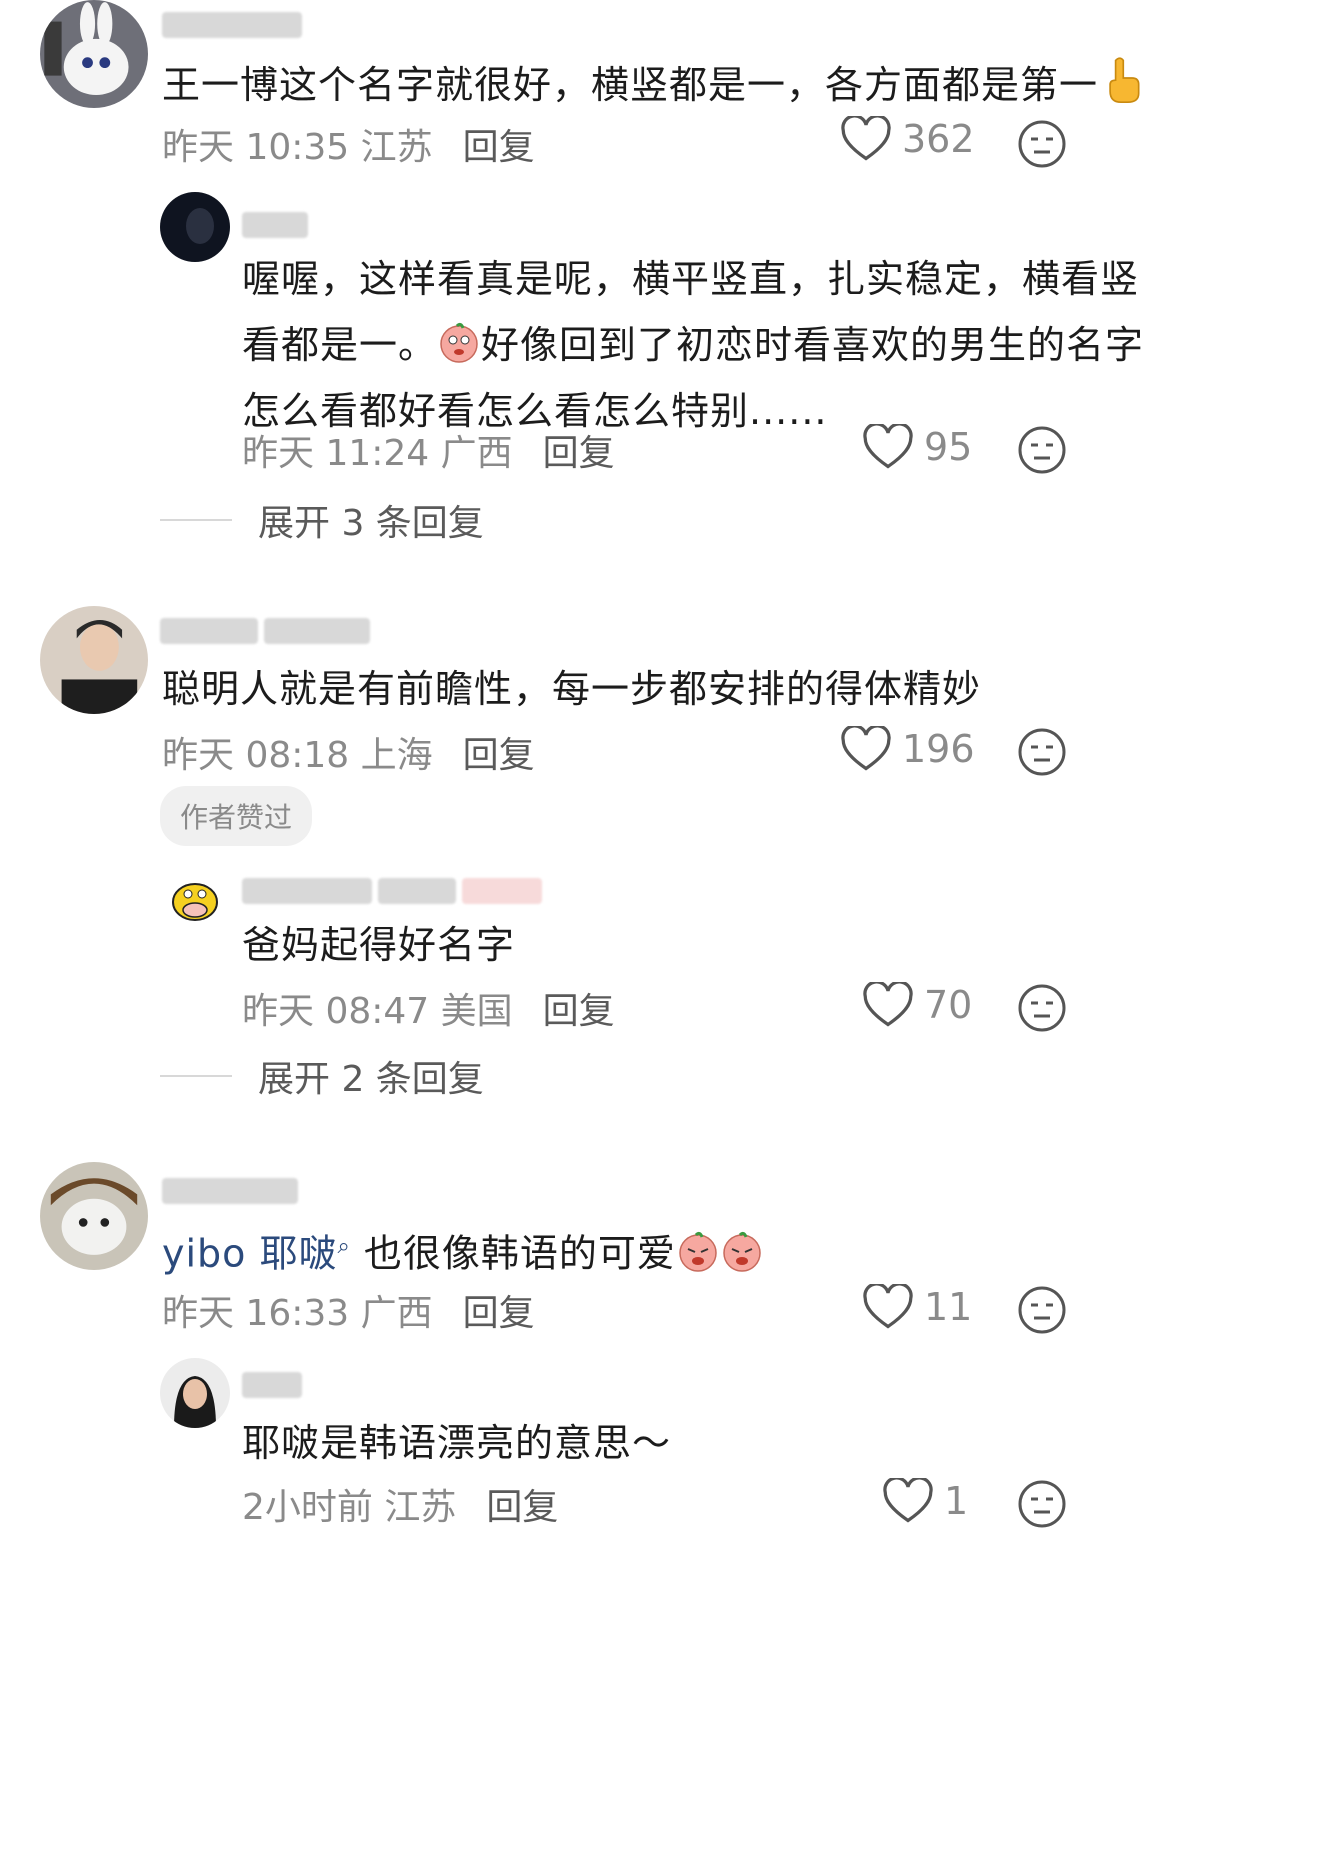 The image size is (1320, 1876). I want to click on search-icon: ⌕, so click(344, 1246).